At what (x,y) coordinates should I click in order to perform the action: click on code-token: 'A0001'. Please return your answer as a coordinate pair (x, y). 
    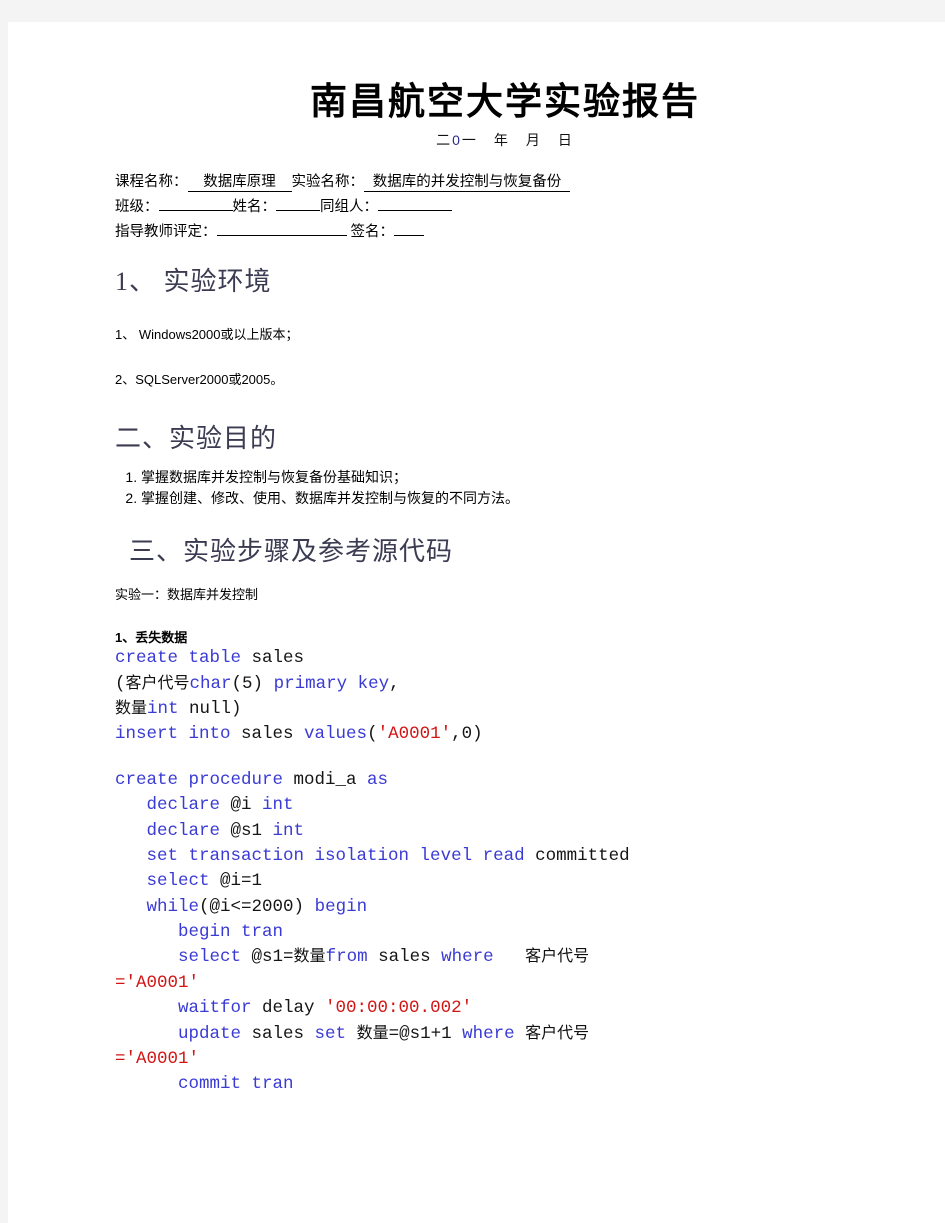
    Looking at the image, I should click on (414, 734).